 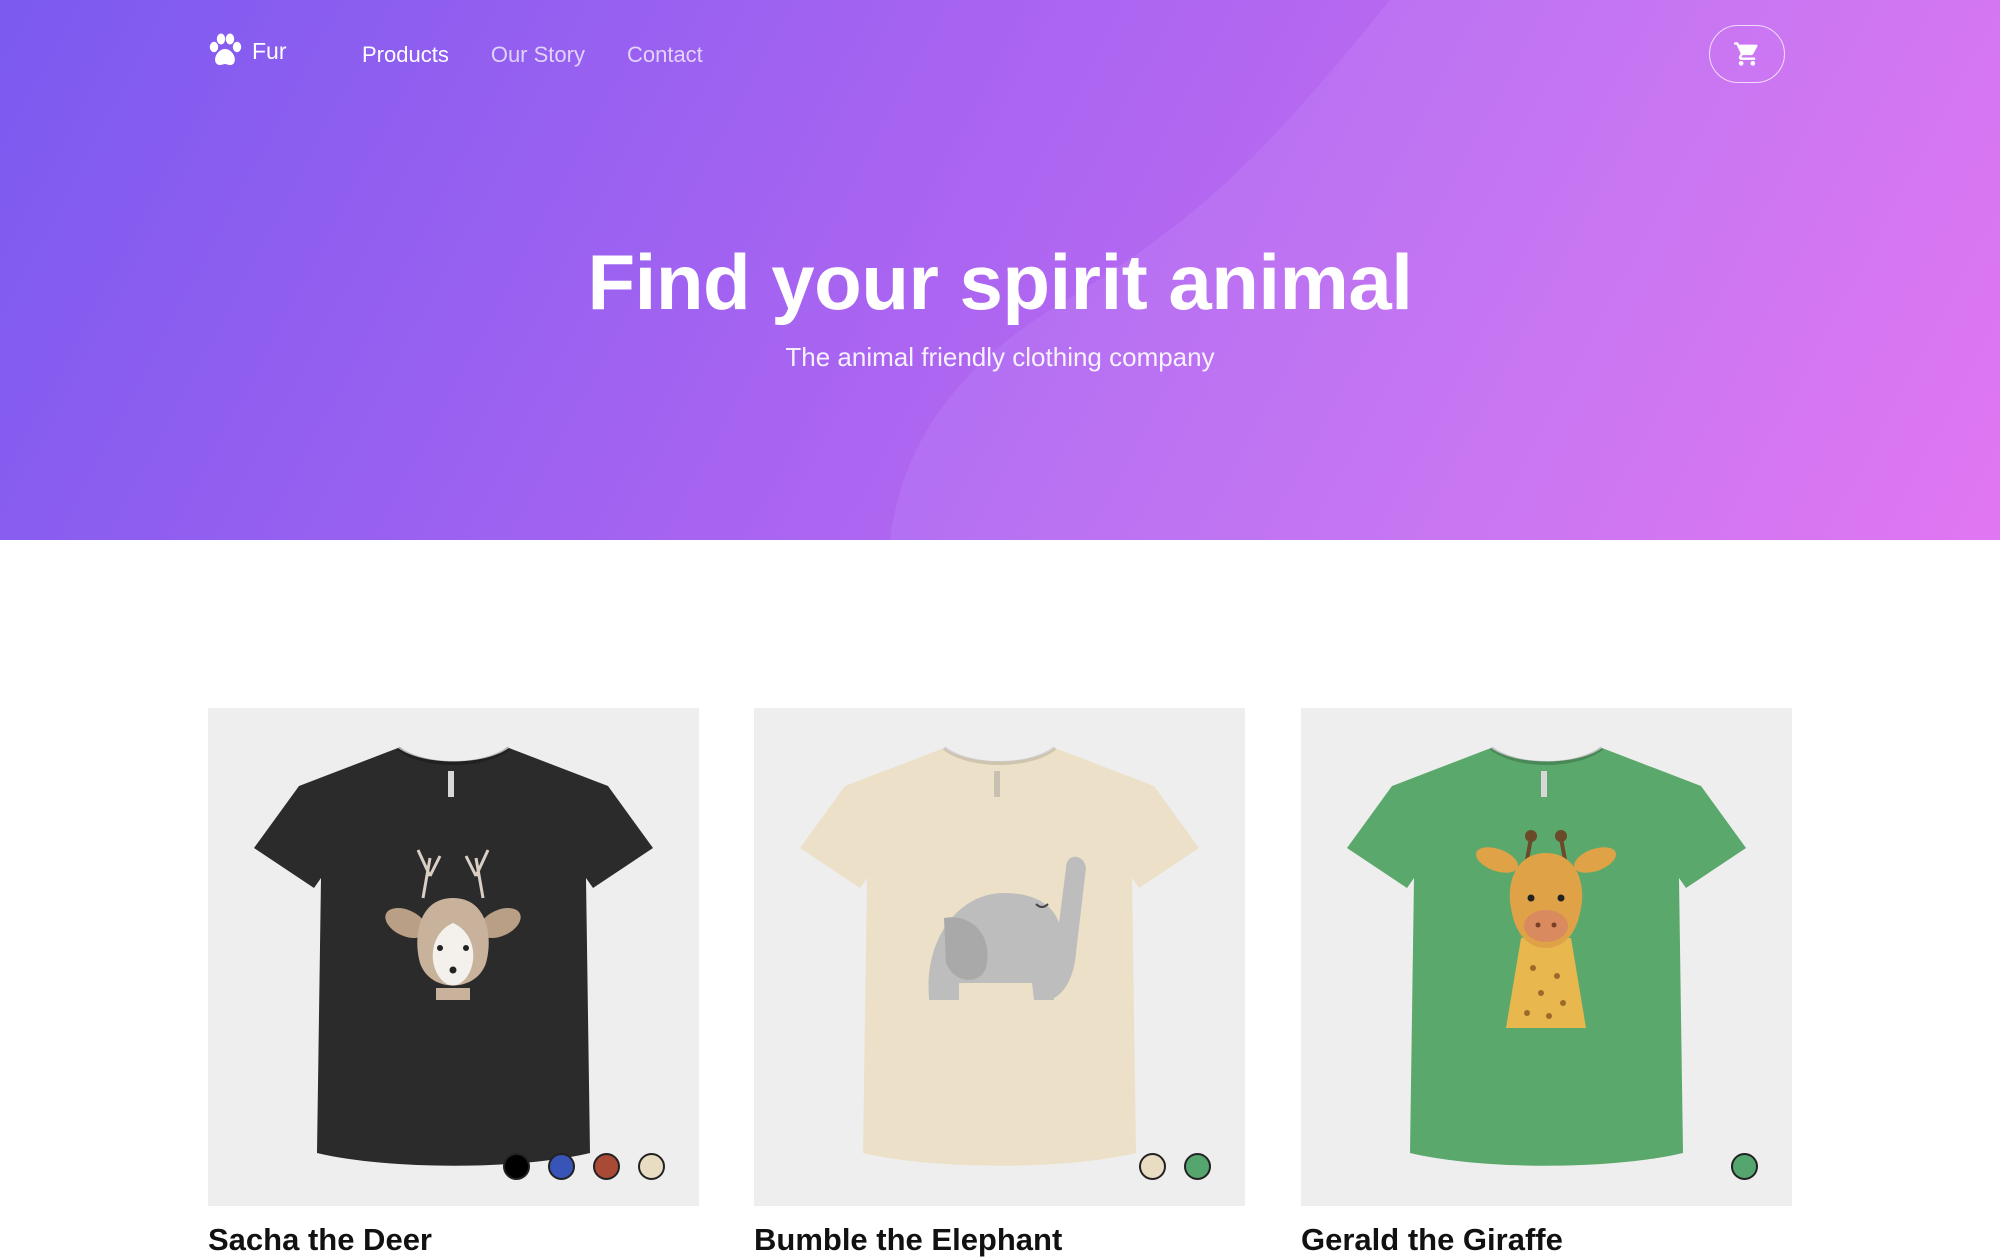 I want to click on cart-icon, so click(x=1746, y=54).